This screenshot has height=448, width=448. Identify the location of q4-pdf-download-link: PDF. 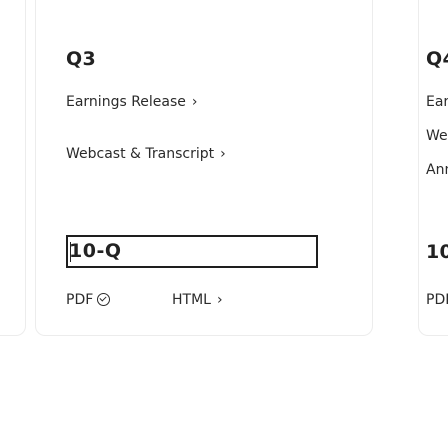
(437, 300).